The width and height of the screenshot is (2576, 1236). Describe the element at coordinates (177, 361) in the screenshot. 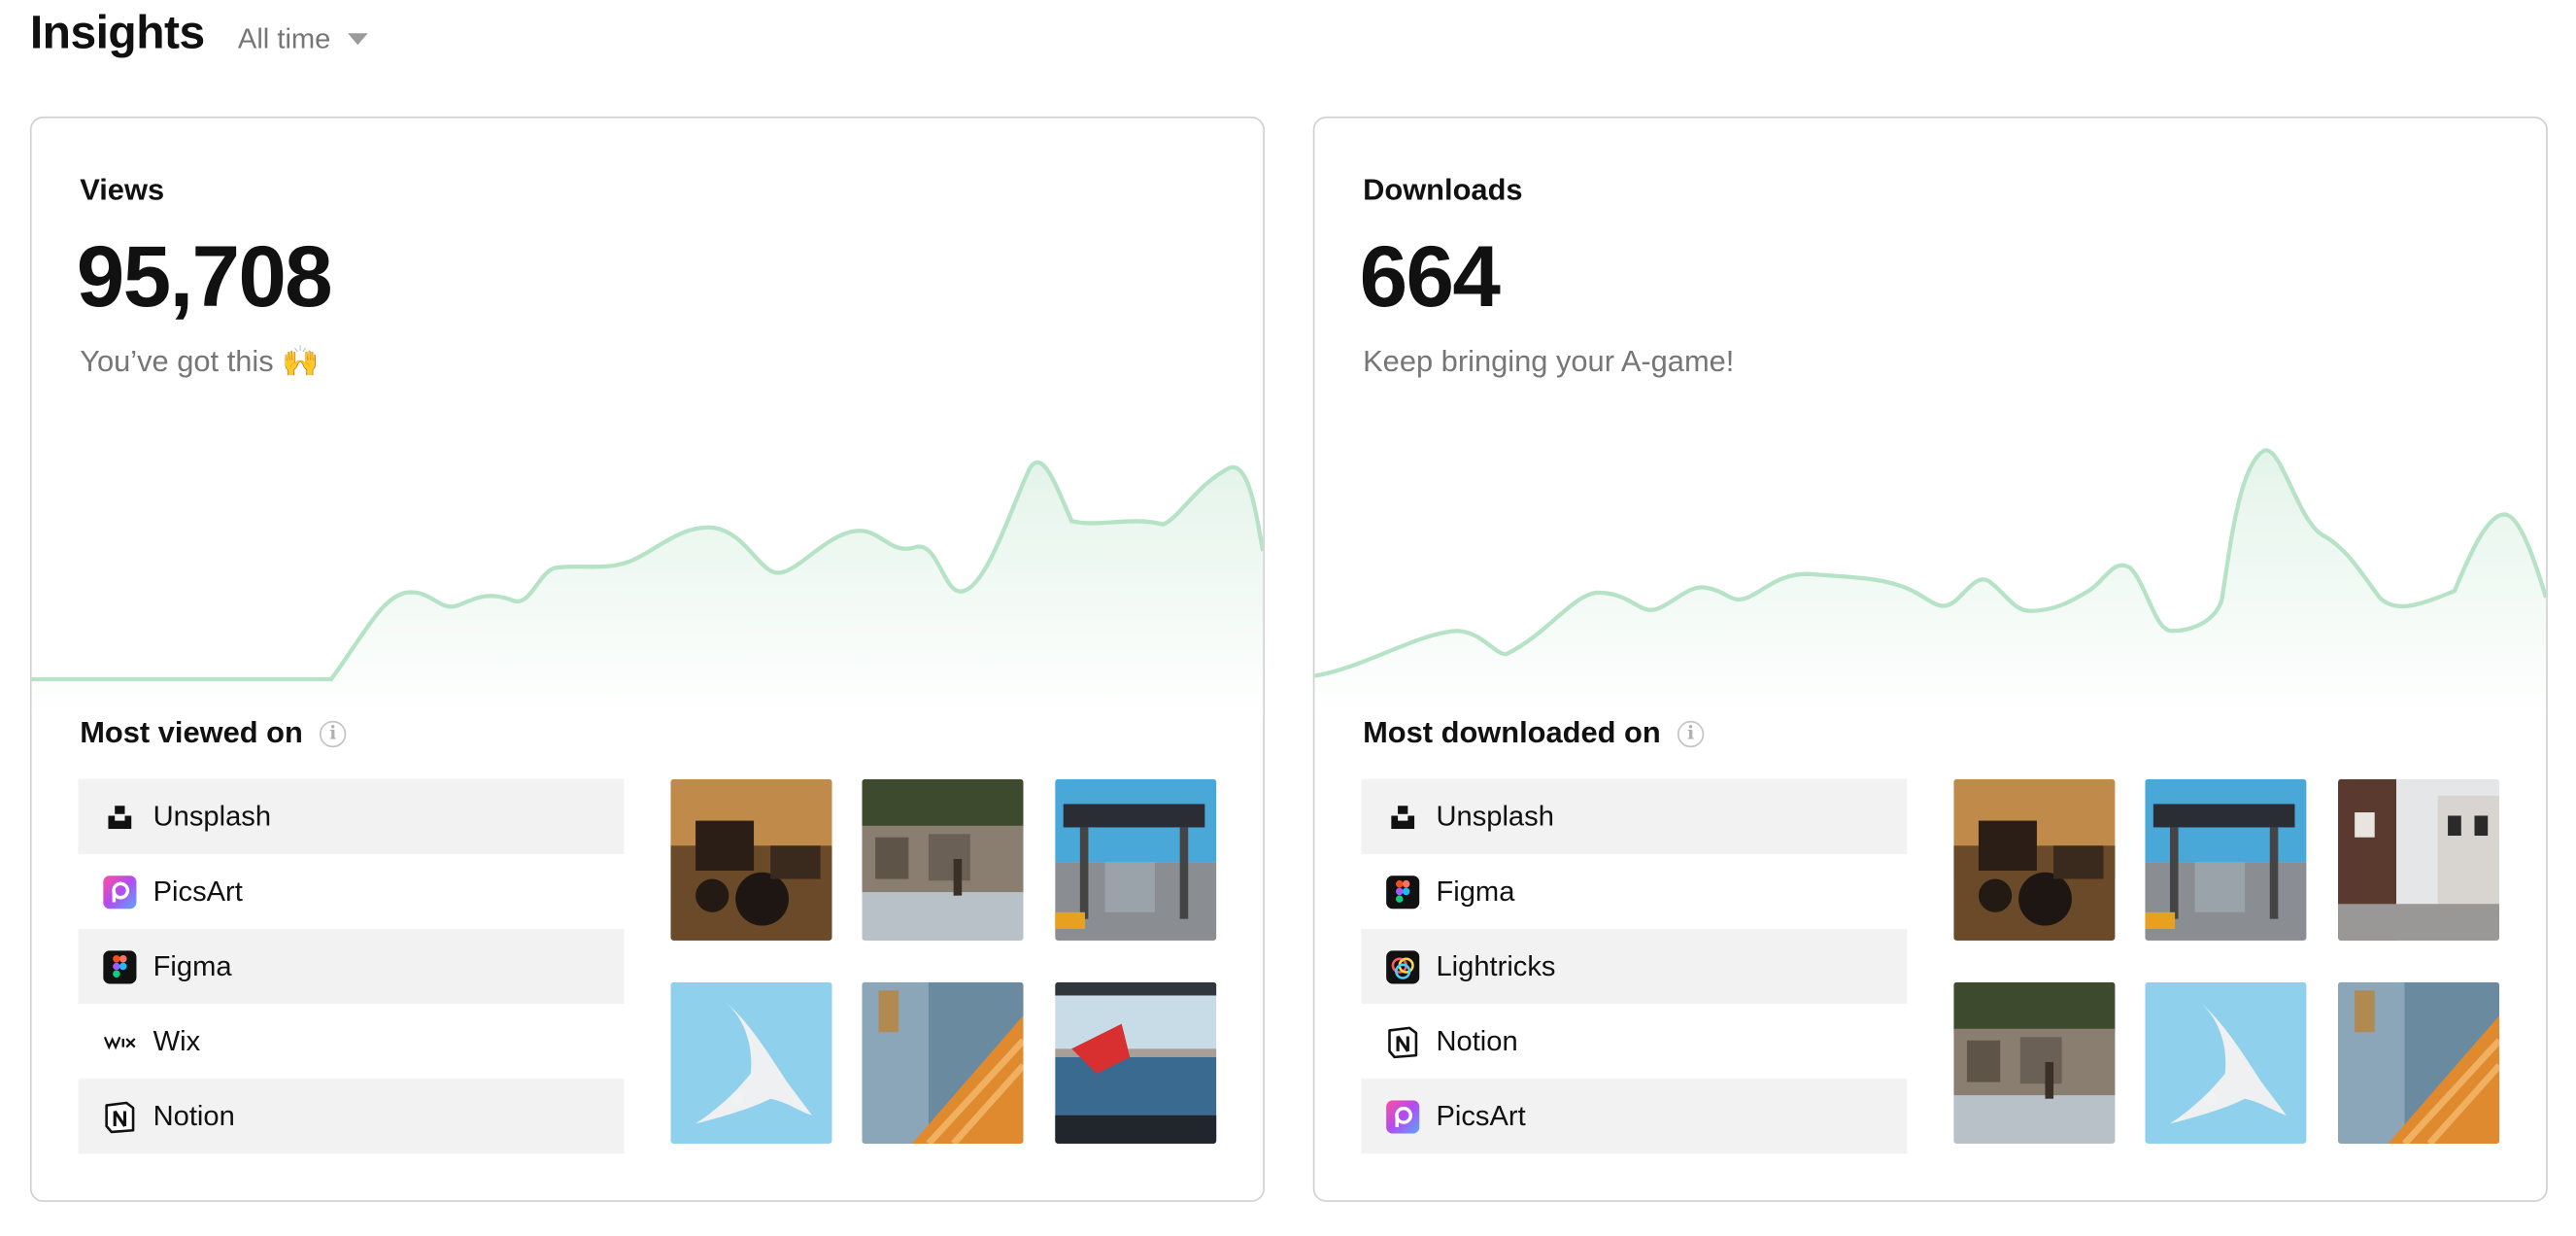

I see `views-subtitle-text: You’ve got this` at that location.